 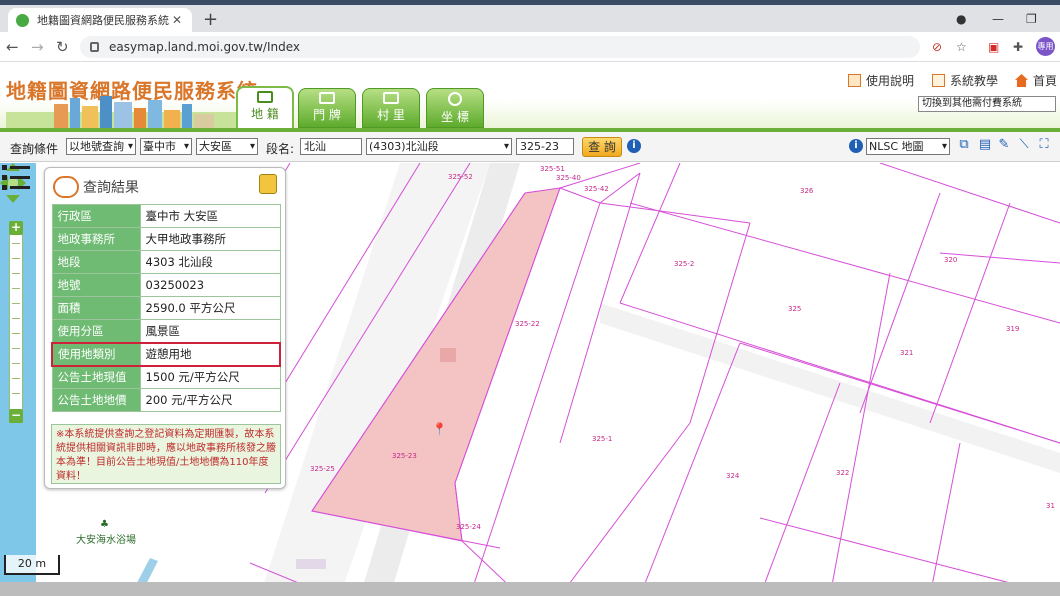 I want to click on pdf-extension-icon: ▣, so click(x=993, y=47).